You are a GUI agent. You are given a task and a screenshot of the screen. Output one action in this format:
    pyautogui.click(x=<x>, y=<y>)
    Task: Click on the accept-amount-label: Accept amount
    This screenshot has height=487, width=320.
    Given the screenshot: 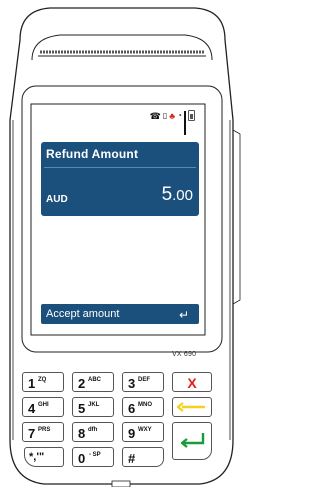 What is the action you would take?
    pyautogui.click(x=83, y=314)
    